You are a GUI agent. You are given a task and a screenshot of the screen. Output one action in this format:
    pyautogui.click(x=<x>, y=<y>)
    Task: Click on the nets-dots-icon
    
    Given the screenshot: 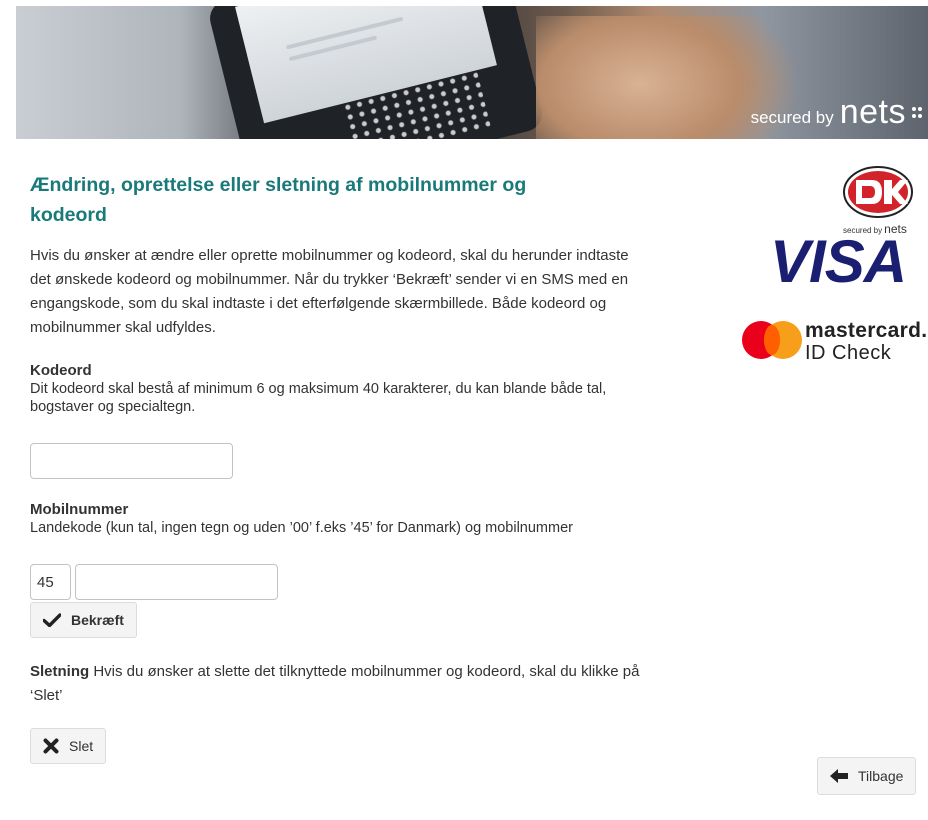 What is the action you would take?
    pyautogui.click(x=918, y=113)
    